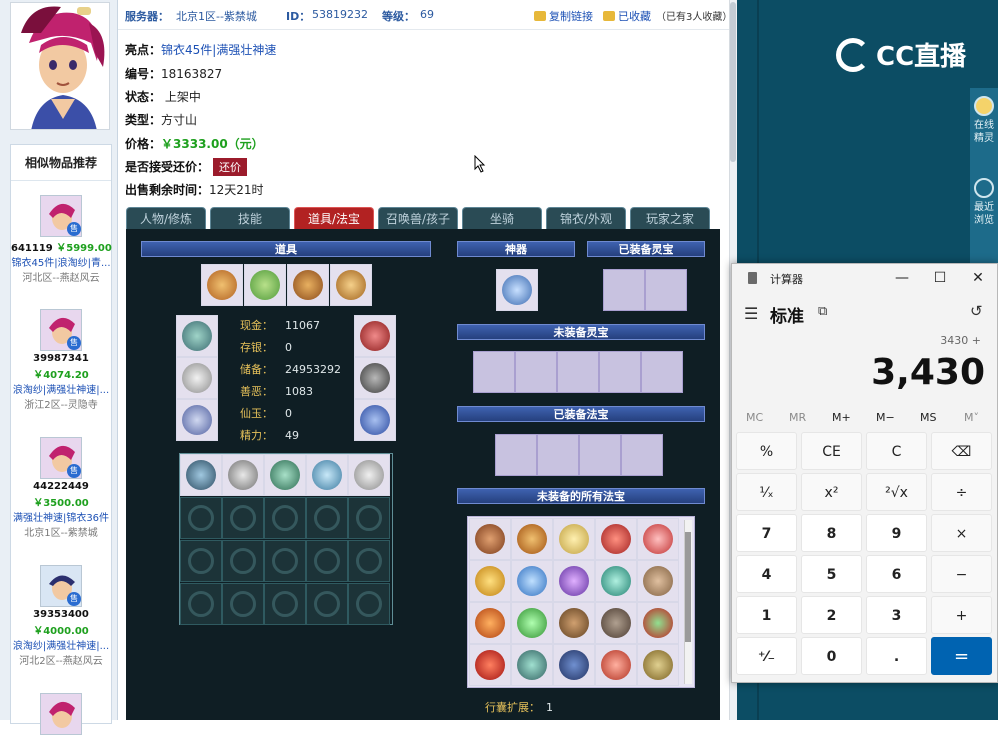 The width and height of the screenshot is (998, 735). I want to click on decimal-key: ., so click(896, 656).